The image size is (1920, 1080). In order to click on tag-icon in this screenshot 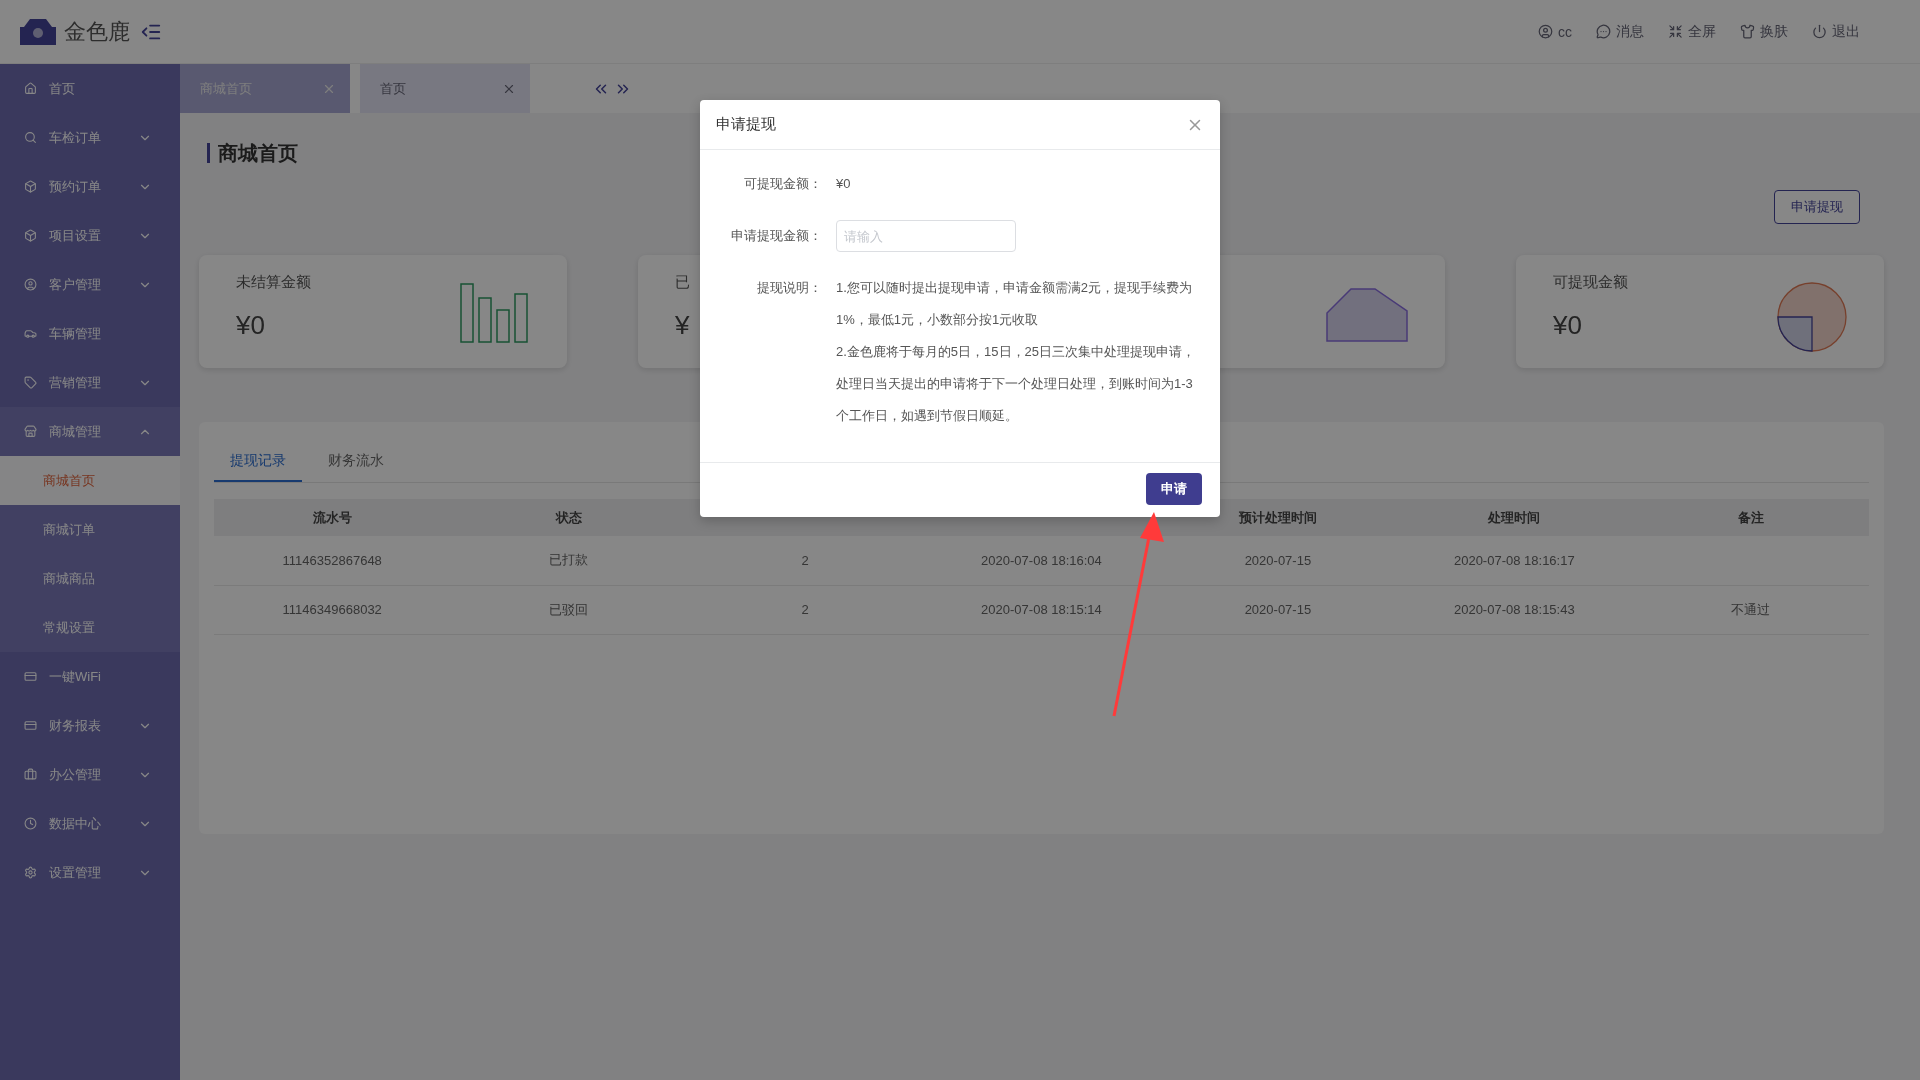, I will do `click(30, 382)`.